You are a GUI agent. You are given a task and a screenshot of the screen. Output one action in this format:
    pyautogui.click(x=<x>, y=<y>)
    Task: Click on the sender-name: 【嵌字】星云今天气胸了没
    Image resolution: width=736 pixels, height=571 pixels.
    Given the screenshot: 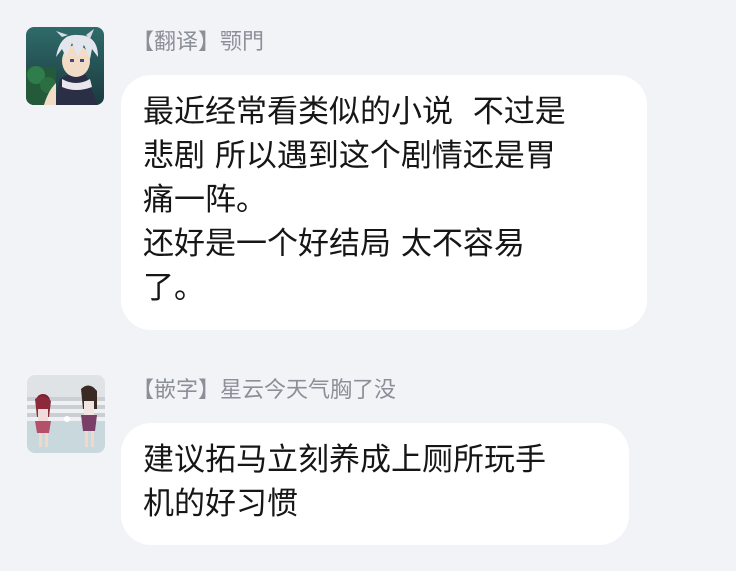 What is the action you would take?
    pyautogui.click(x=264, y=391)
    